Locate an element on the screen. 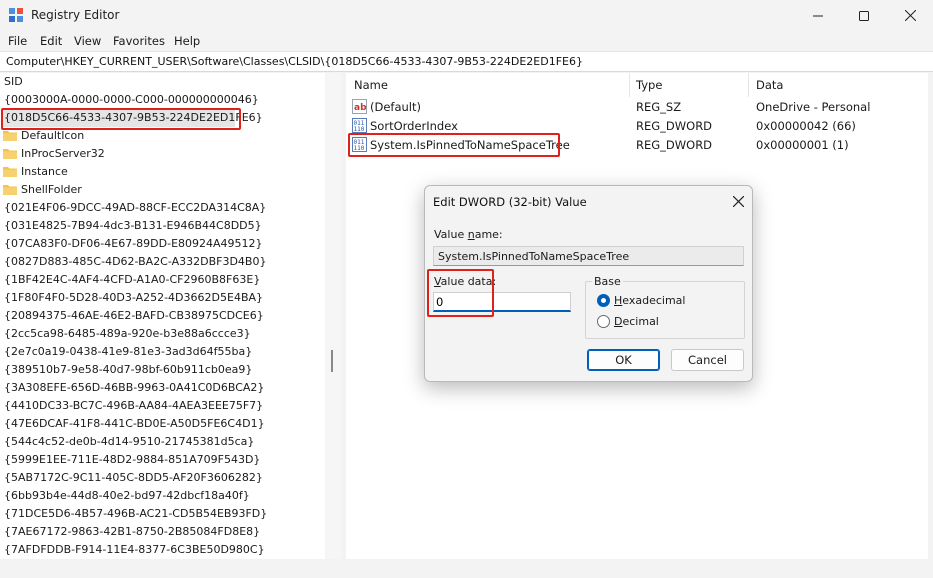 The height and width of the screenshot is (578, 933). tree-key-item: {7AE67172-9863-42B1-8750-2B85084FD8E8} is located at coordinates (162, 532).